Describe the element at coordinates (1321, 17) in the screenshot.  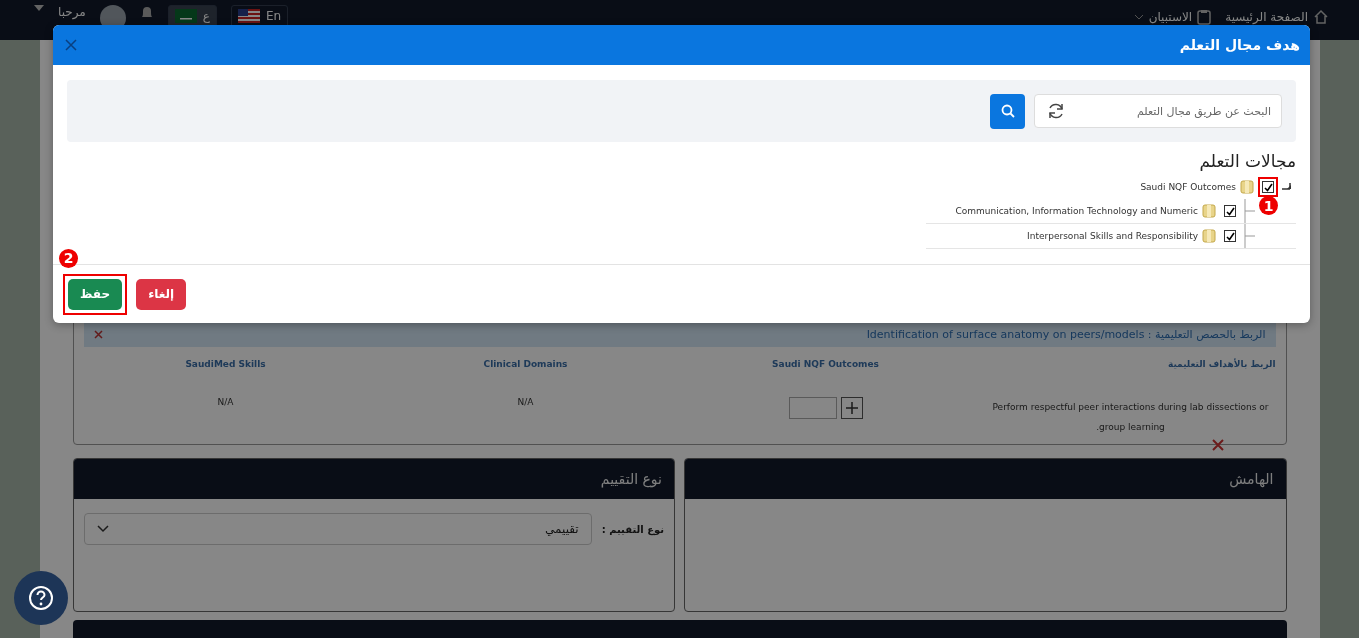
I see `home-icon` at that location.